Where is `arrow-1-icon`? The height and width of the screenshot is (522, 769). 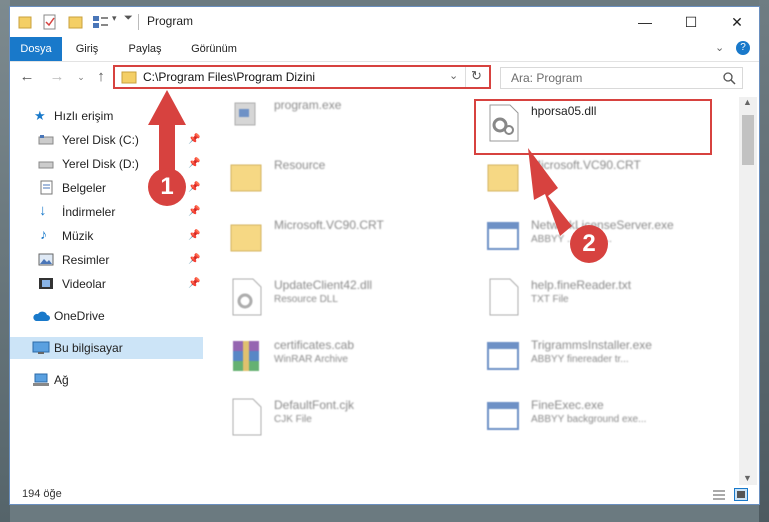
arrow-1-icon is located at coordinates (167, 135).